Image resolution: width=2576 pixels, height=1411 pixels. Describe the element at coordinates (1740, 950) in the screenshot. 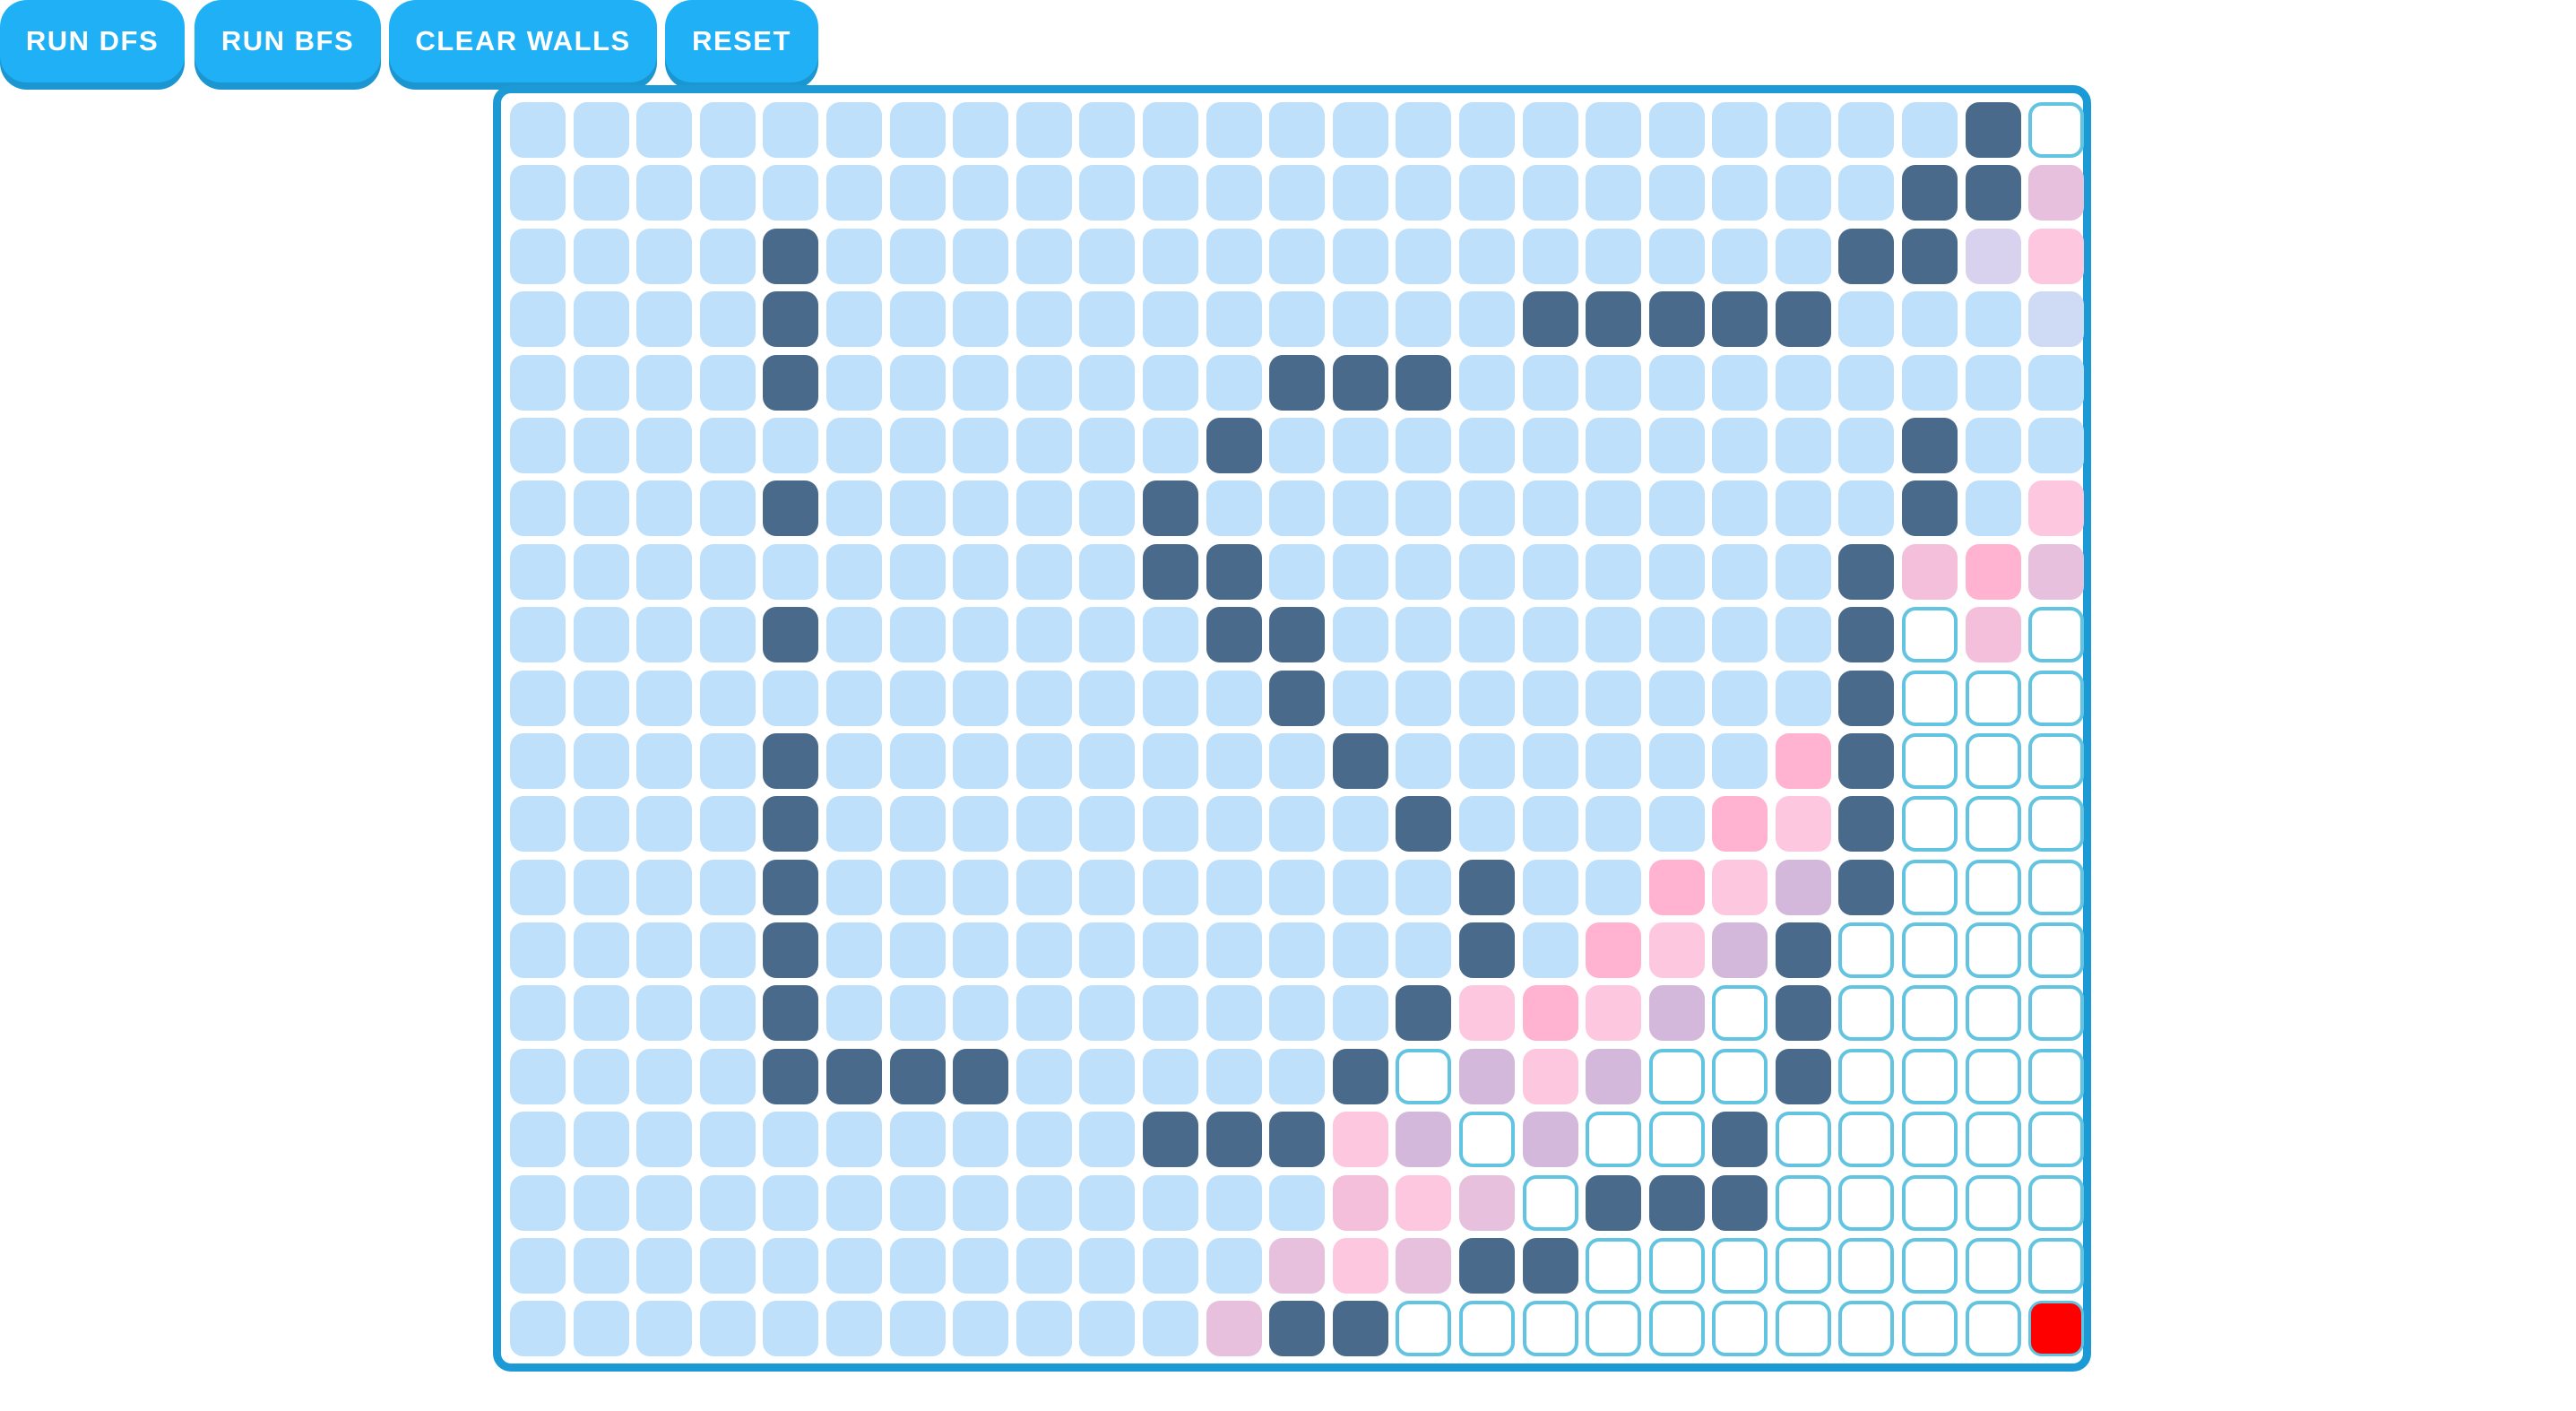

I see `grid-cell-frontier-mauve` at that location.